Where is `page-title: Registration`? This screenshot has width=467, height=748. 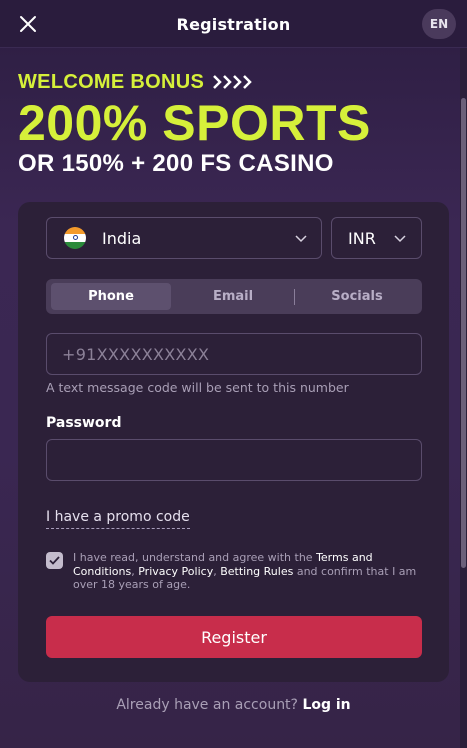
page-title: Registration is located at coordinates (233, 24).